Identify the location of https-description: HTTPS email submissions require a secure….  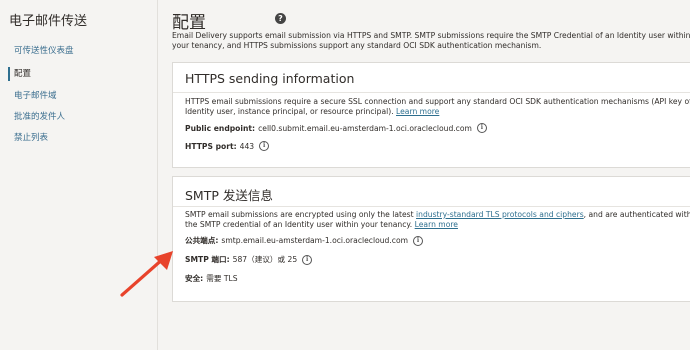
(437, 107).